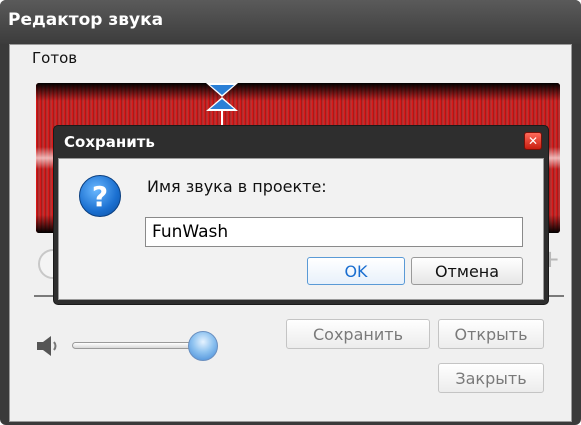  What do you see at coordinates (491, 334) in the screenshot?
I see `open-button: Открыть` at bounding box center [491, 334].